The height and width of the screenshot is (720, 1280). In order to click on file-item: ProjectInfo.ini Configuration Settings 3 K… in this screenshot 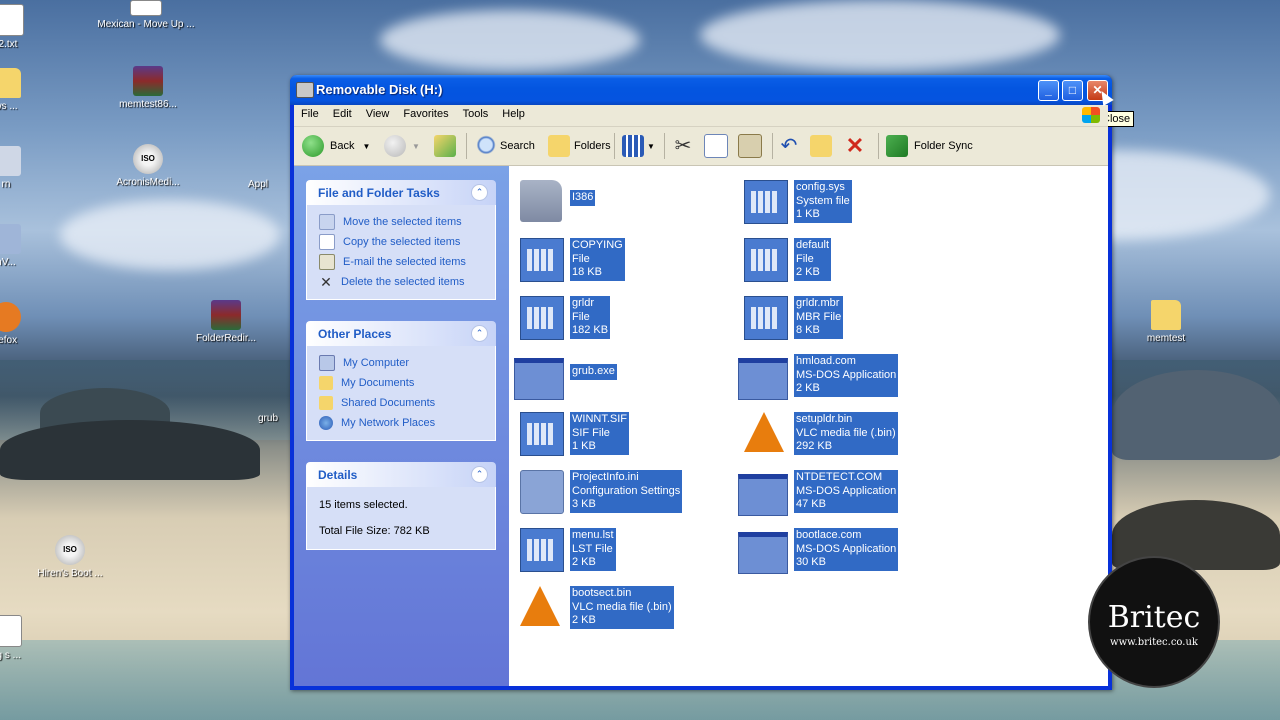, I will do `click(624, 491)`.